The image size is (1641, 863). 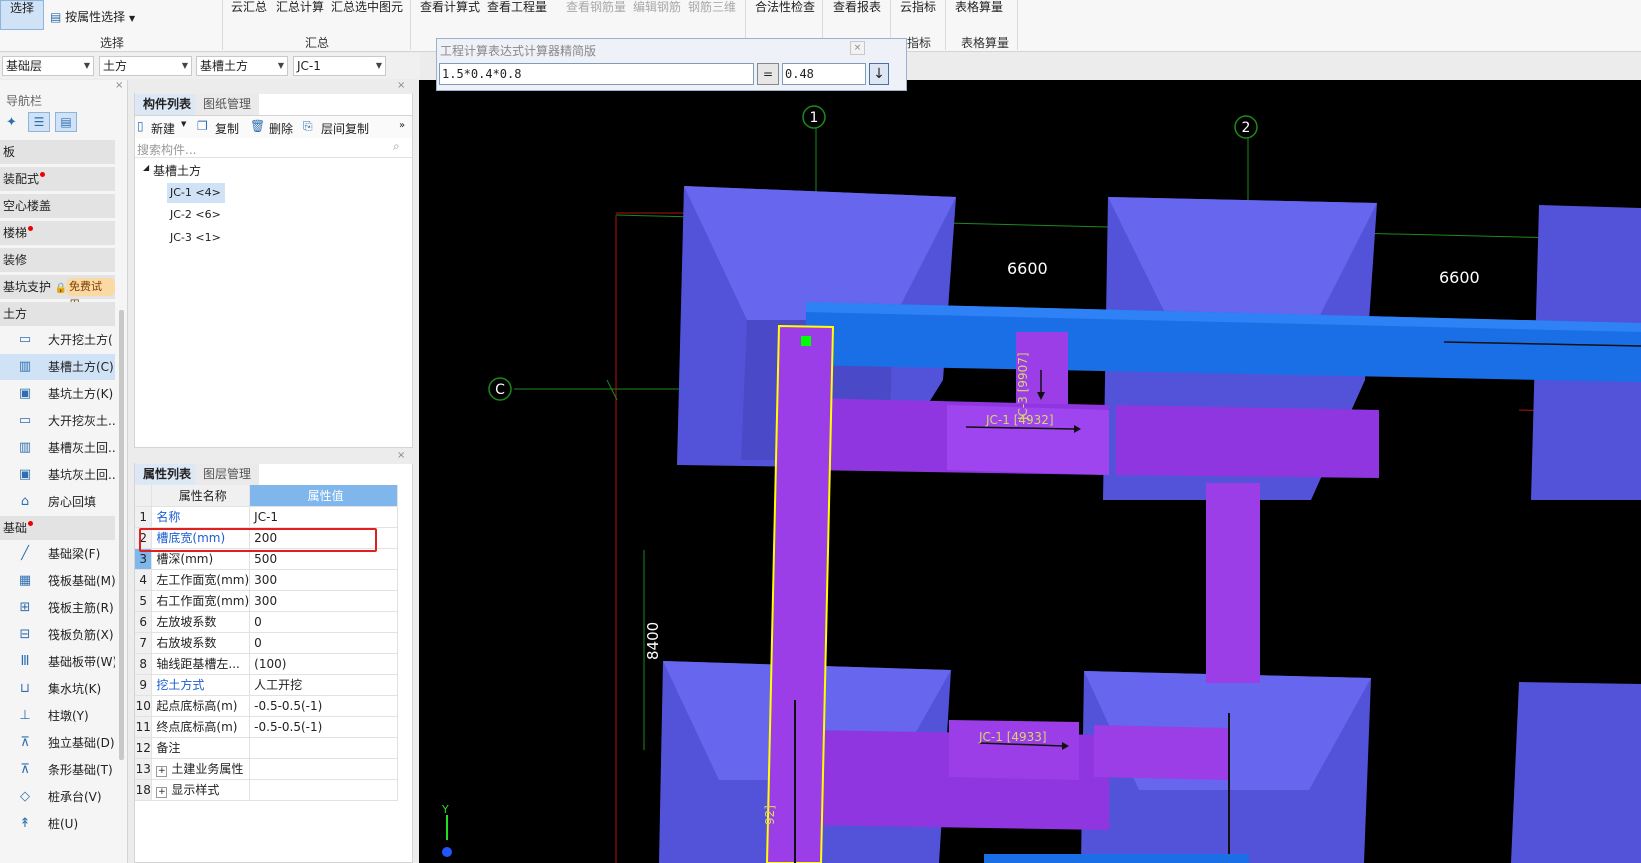 What do you see at coordinates (1576, 772) in the screenshot?
I see `pit-block` at bounding box center [1576, 772].